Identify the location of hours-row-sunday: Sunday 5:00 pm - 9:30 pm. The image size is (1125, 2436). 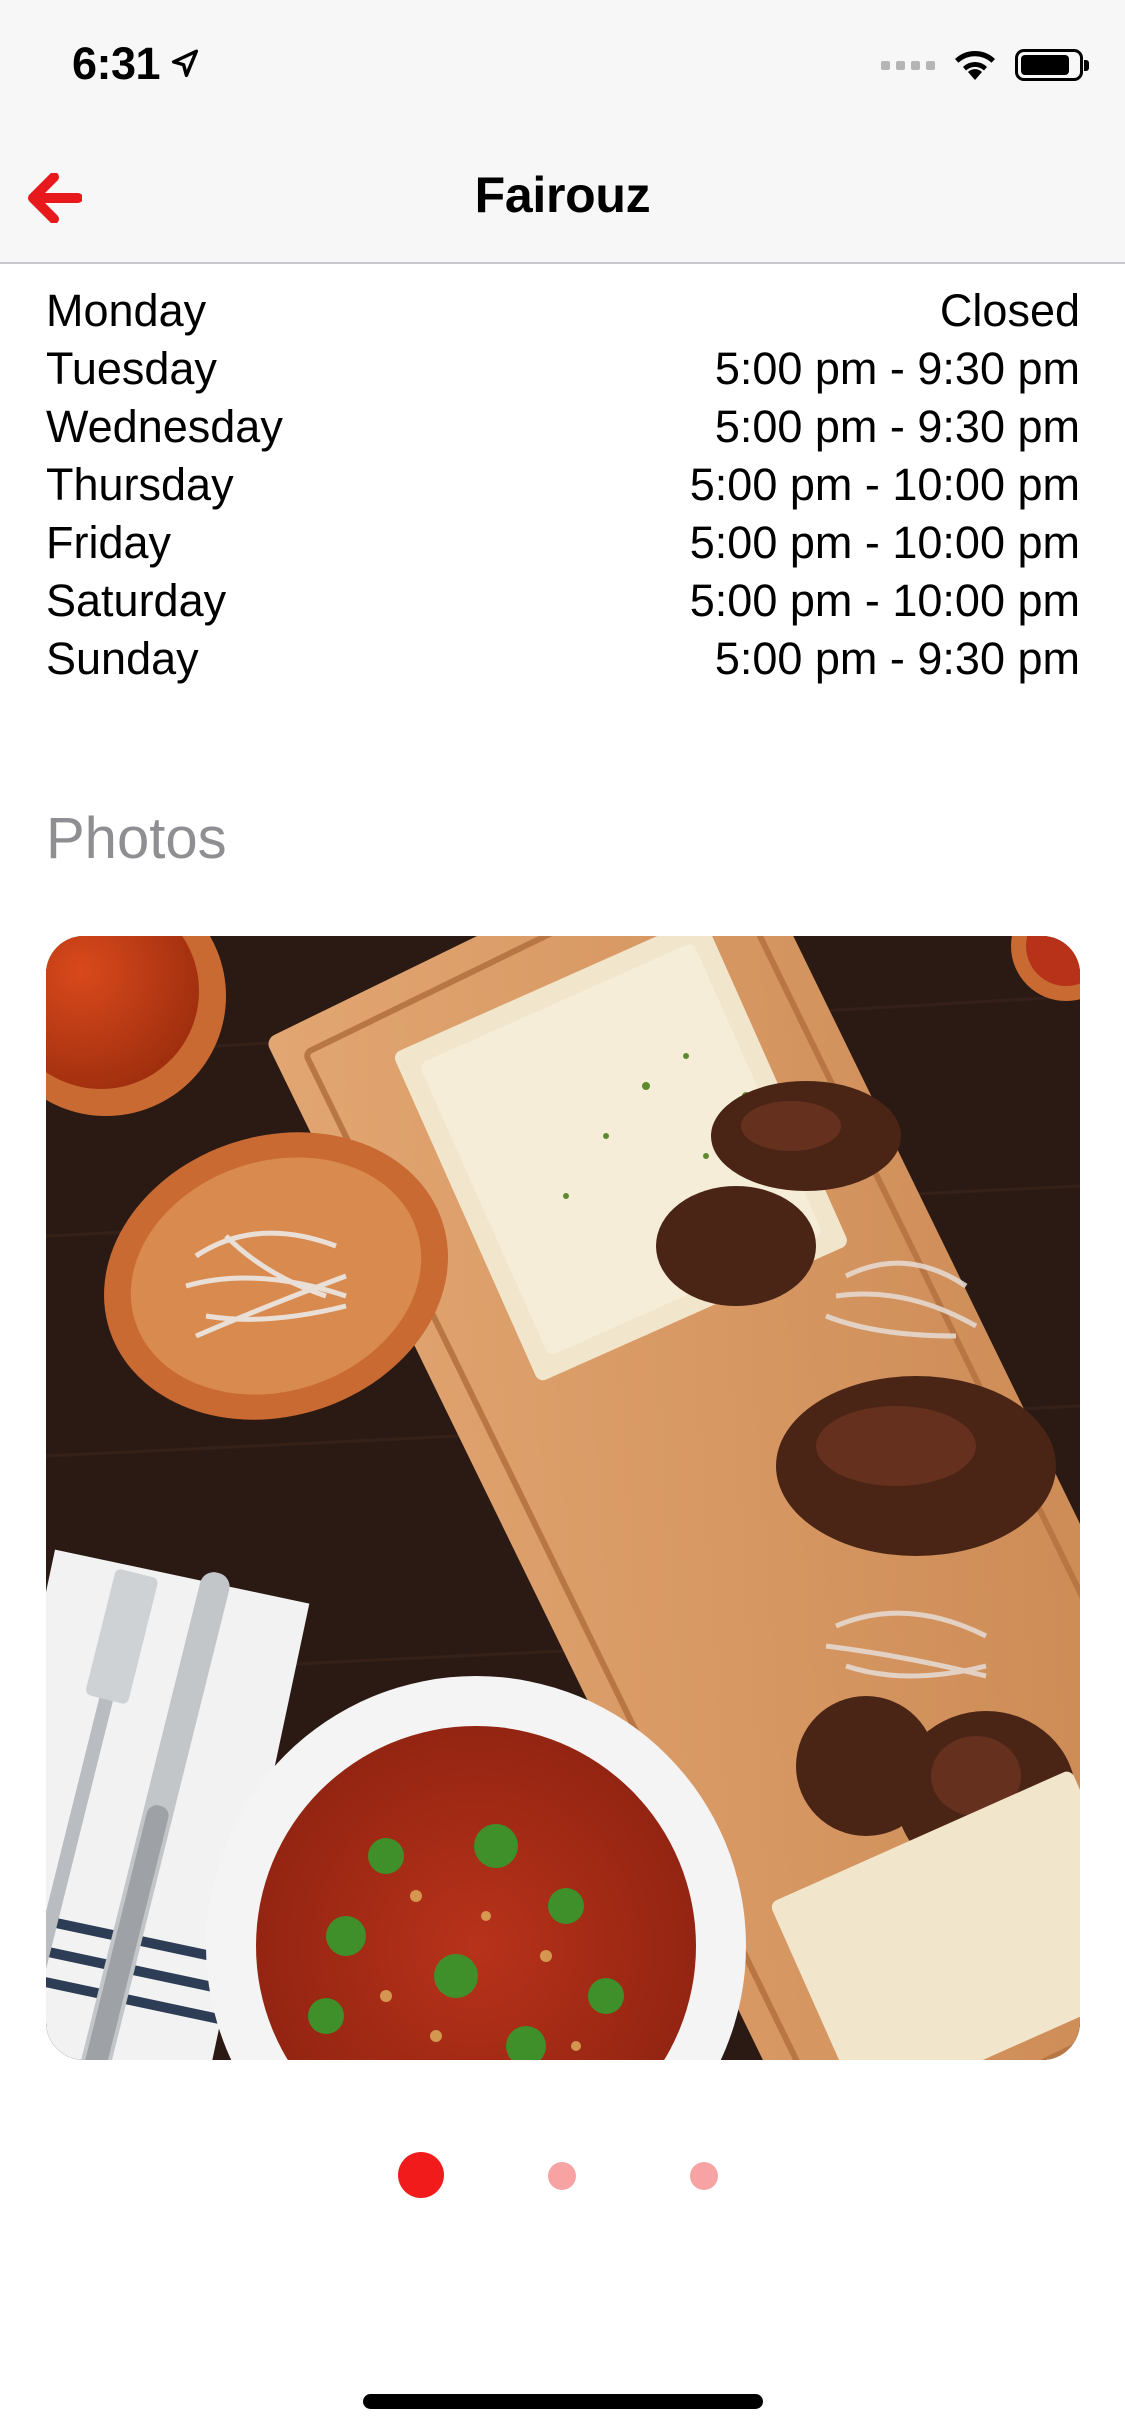
(563, 659).